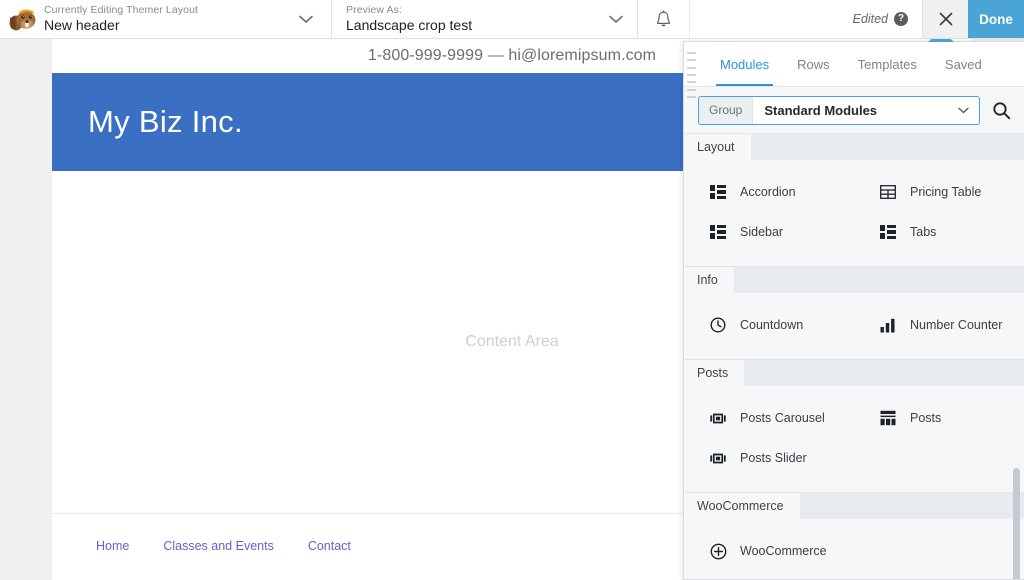  I want to click on module-label: Posts Slider, so click(773, 458).